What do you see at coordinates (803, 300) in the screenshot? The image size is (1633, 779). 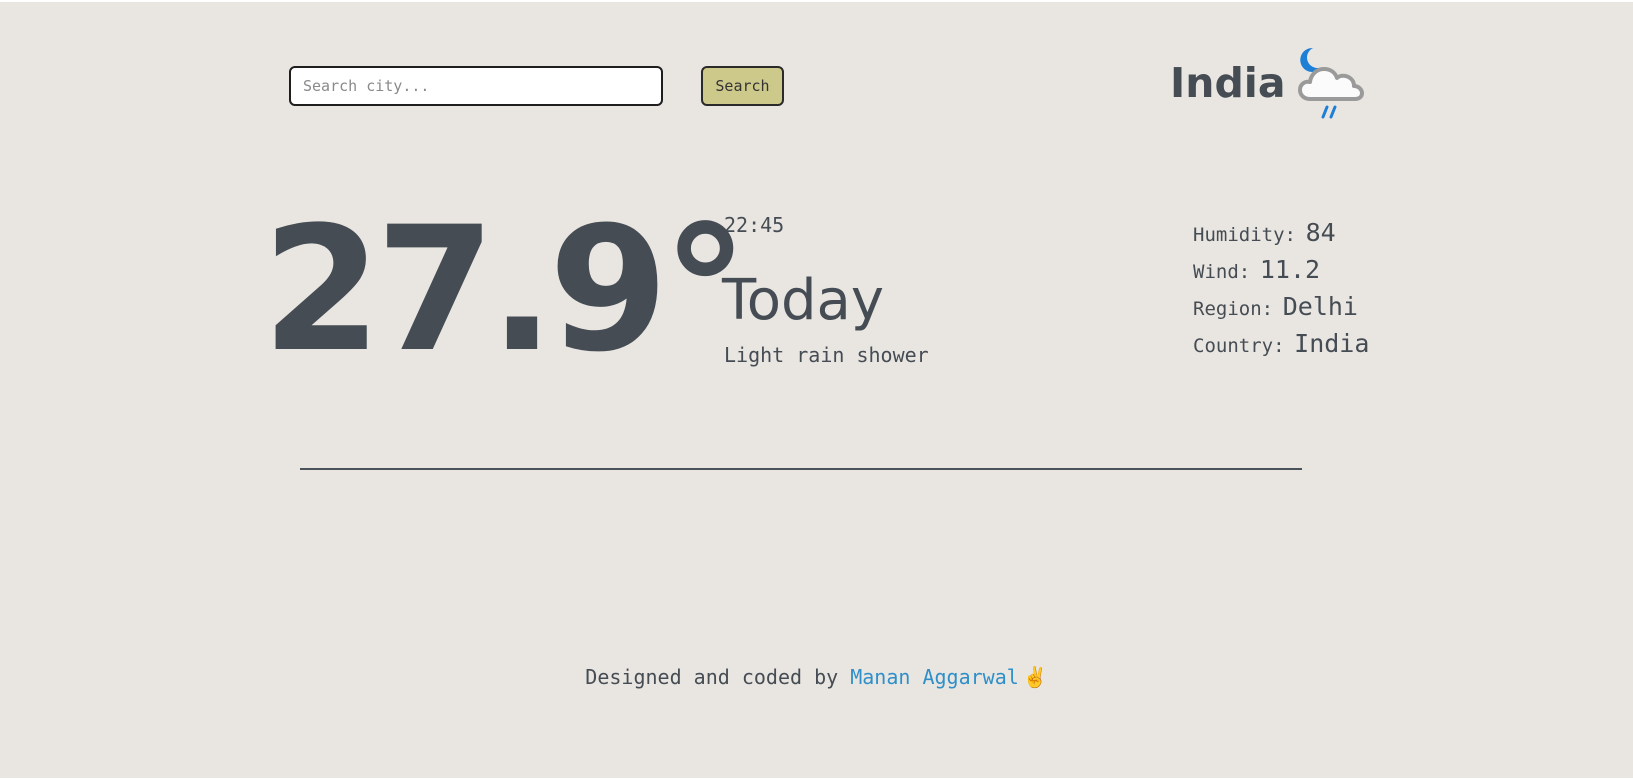 I see `day-label: Today` at bounding box center [803, 300].